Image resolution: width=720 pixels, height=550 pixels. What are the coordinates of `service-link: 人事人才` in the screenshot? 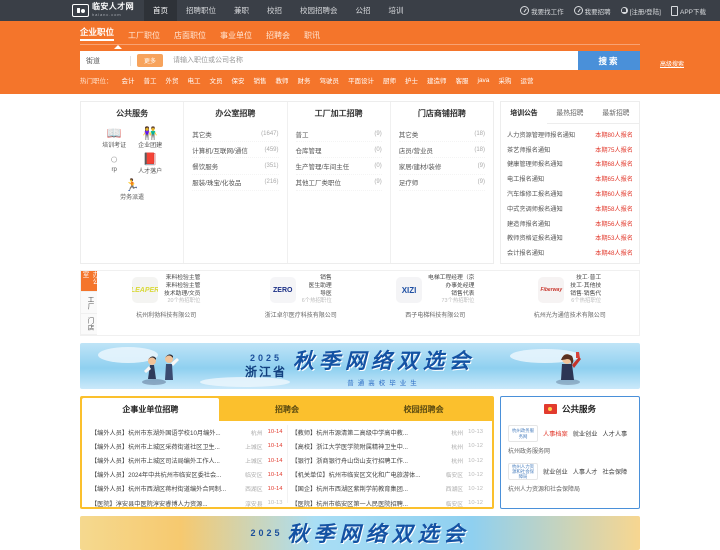 It's located at (585, 471).